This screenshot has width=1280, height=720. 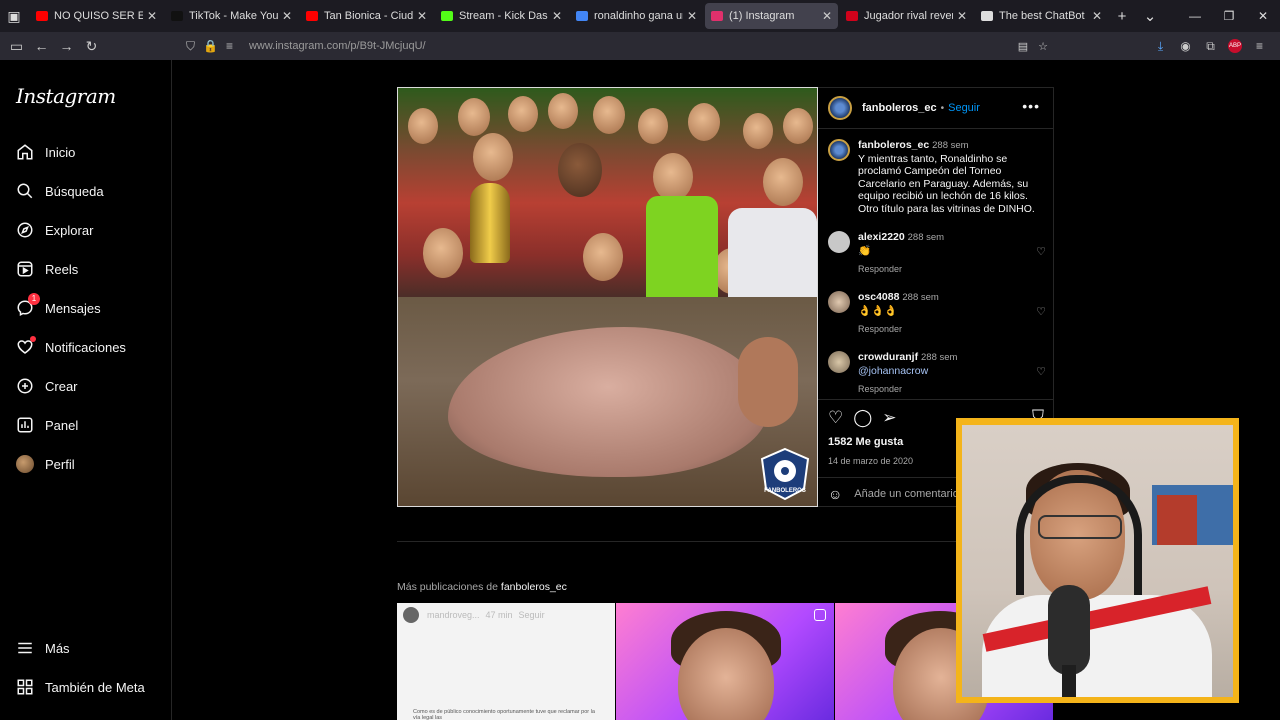 What do you see at coordinates (881, 237) in the screenshot?
I see `comment-username: alexi2220` at bounding box center [881, 237].